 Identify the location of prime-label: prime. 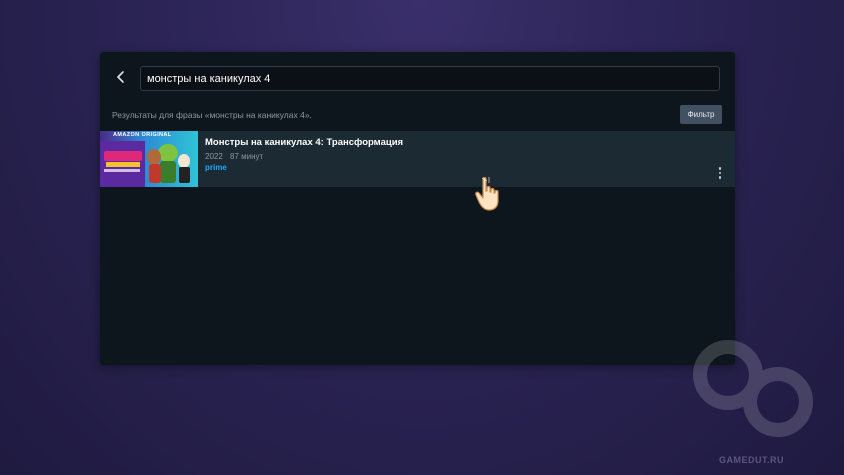
(216, 167).